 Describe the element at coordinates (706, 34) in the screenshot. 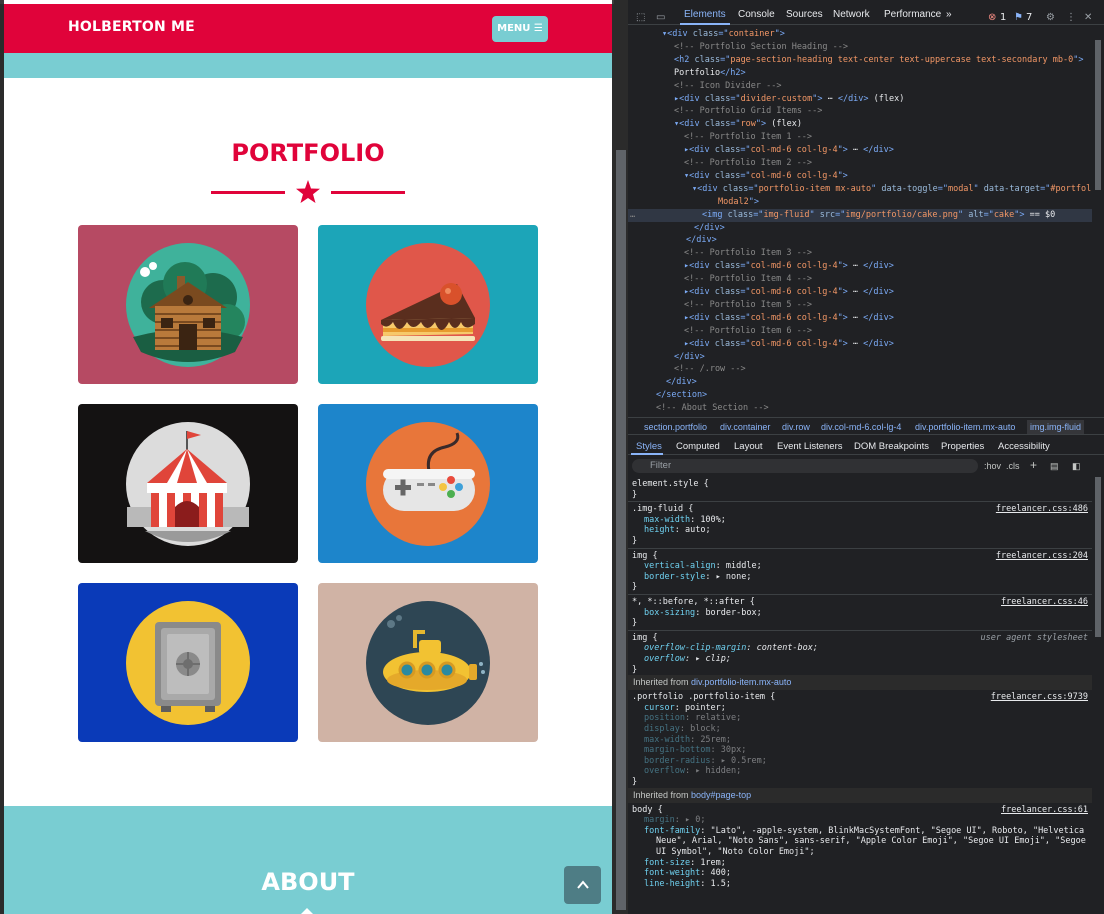

I see `dom-node-line: ▾<div class="container">` at that location.